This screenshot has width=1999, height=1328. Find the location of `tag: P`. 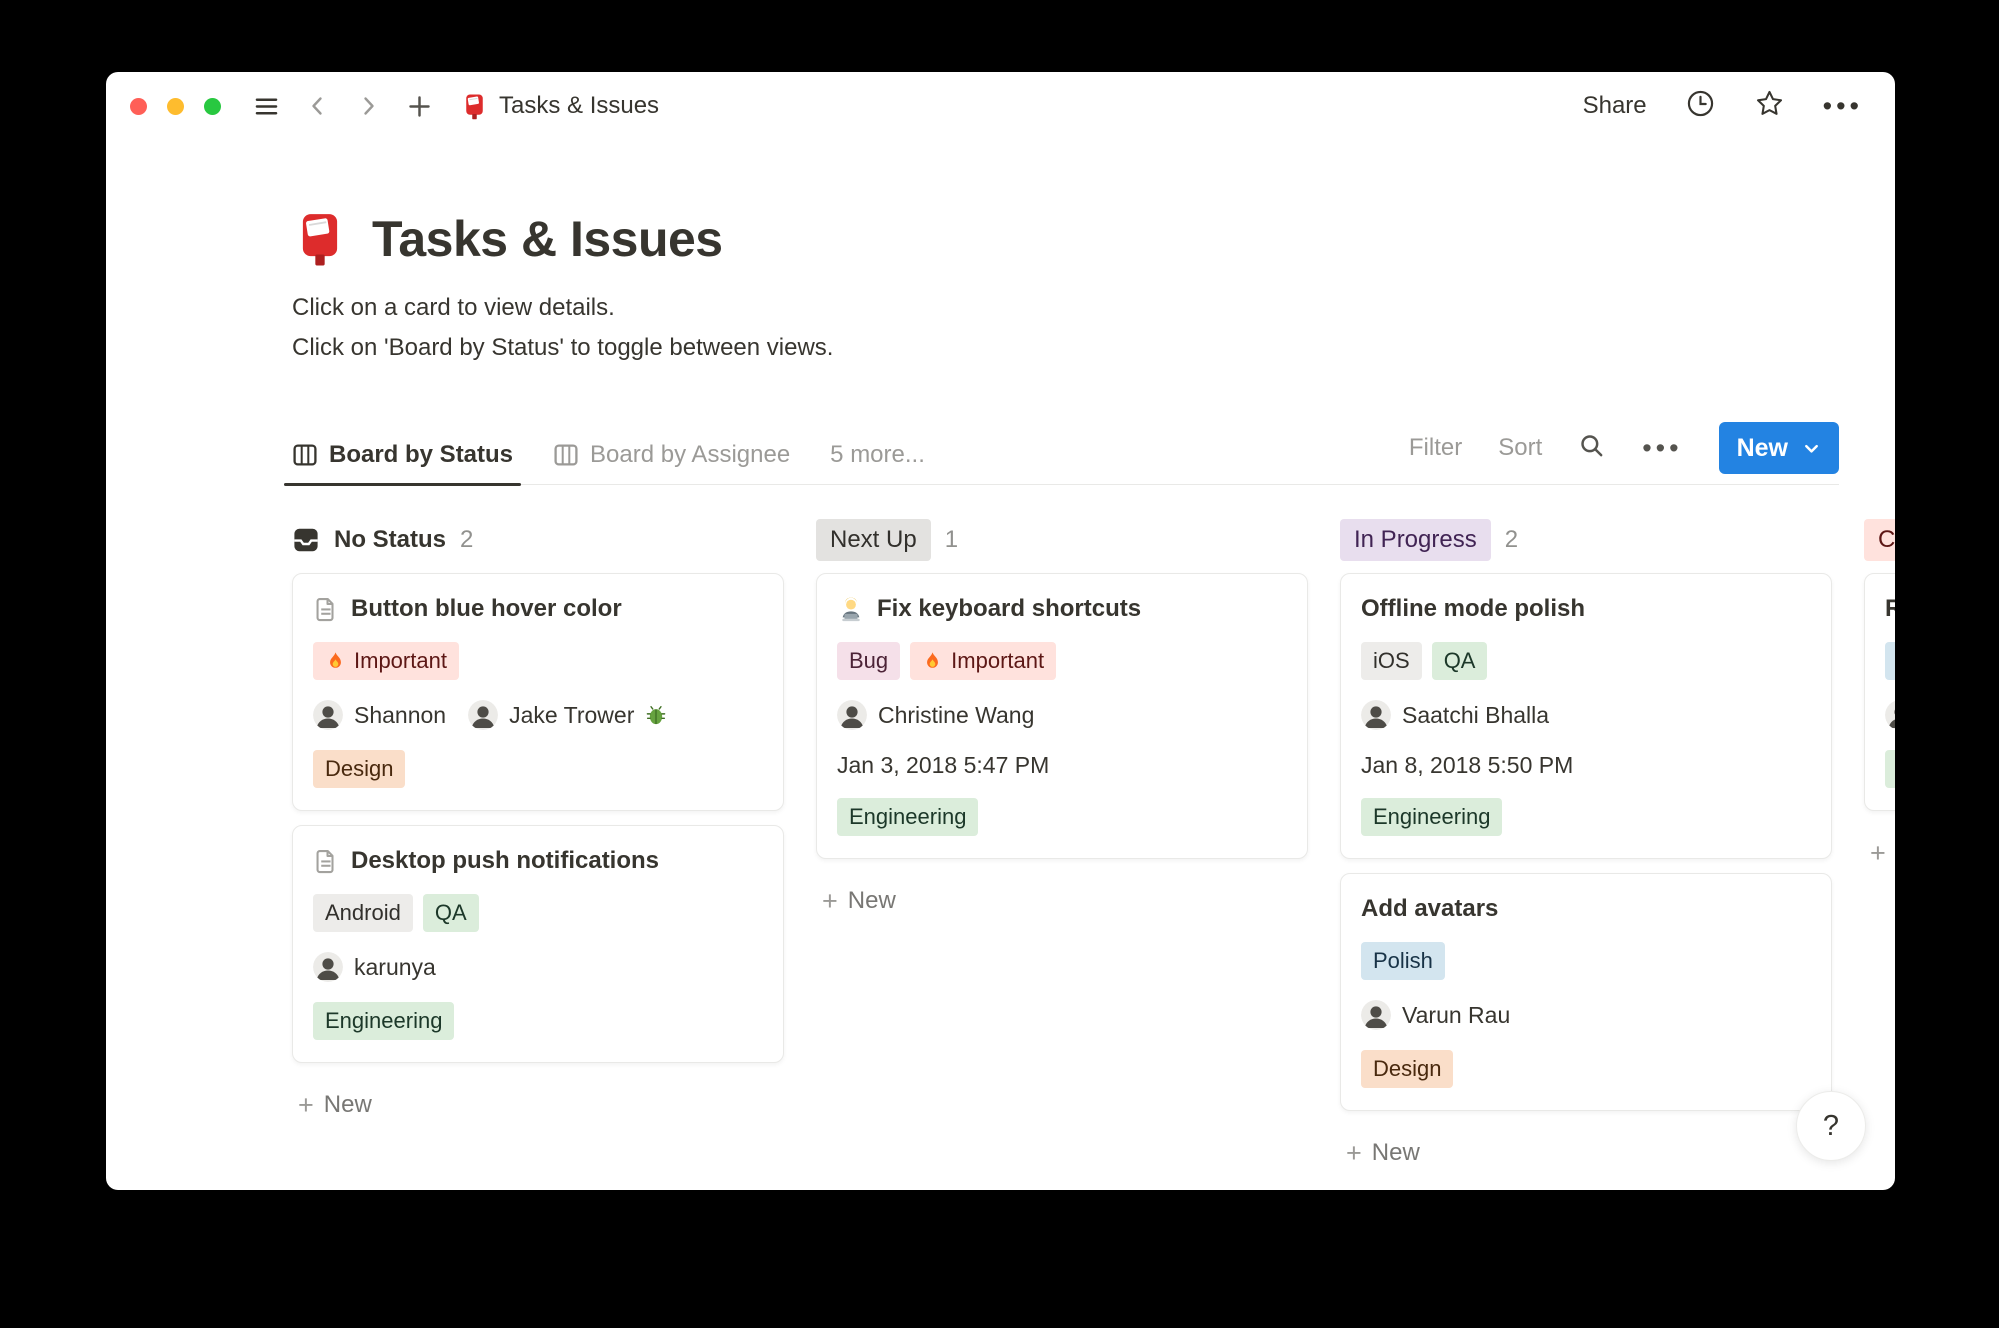

tag: P is located at coordinates (1890, 661).